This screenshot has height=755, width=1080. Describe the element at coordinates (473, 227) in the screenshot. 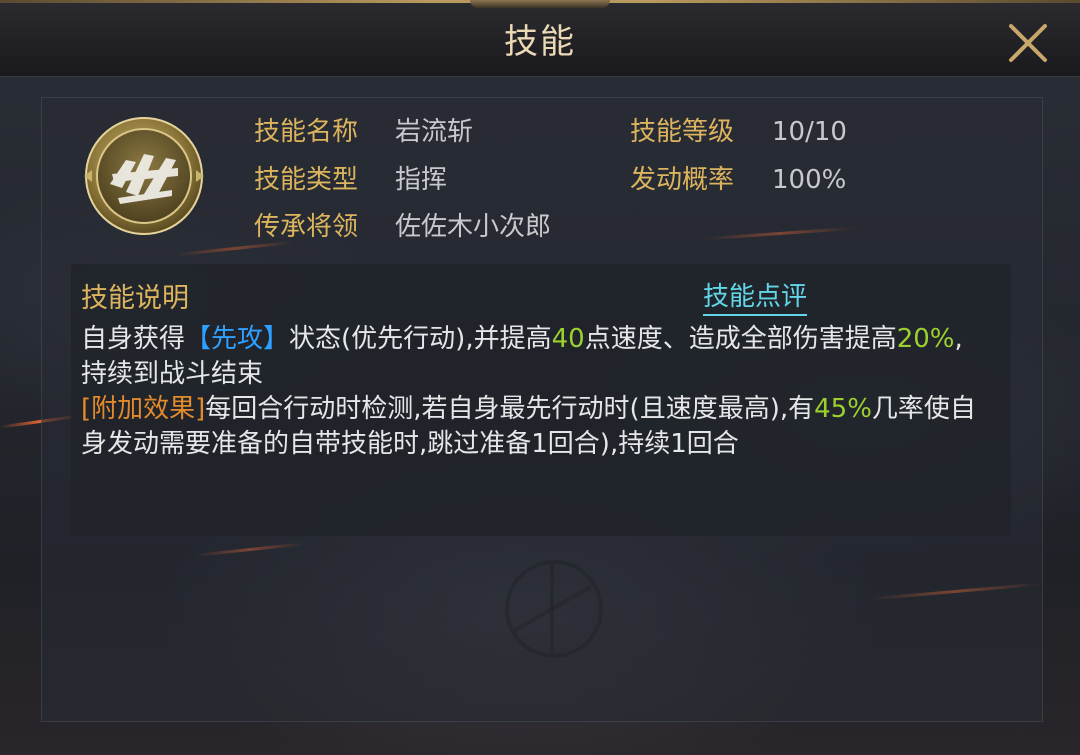

I see `inherit-general-value: 佐佐木小次郎` at that location.